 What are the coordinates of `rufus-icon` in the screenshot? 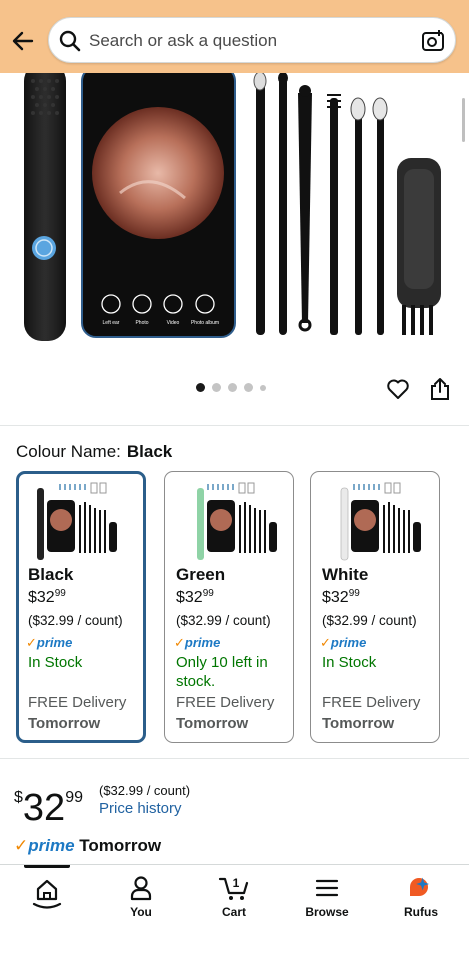 It's located at (419, 886).